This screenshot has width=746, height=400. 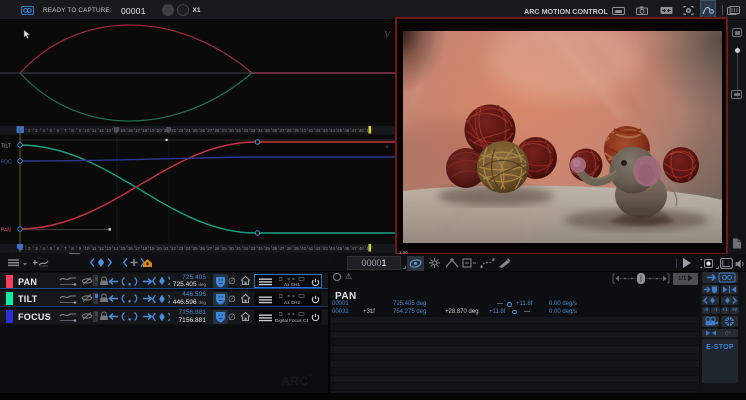 What do you see at coordinates (6, 231) in the screenshot?
I see `svg-text: PAN` at bounding box center [6, 231].